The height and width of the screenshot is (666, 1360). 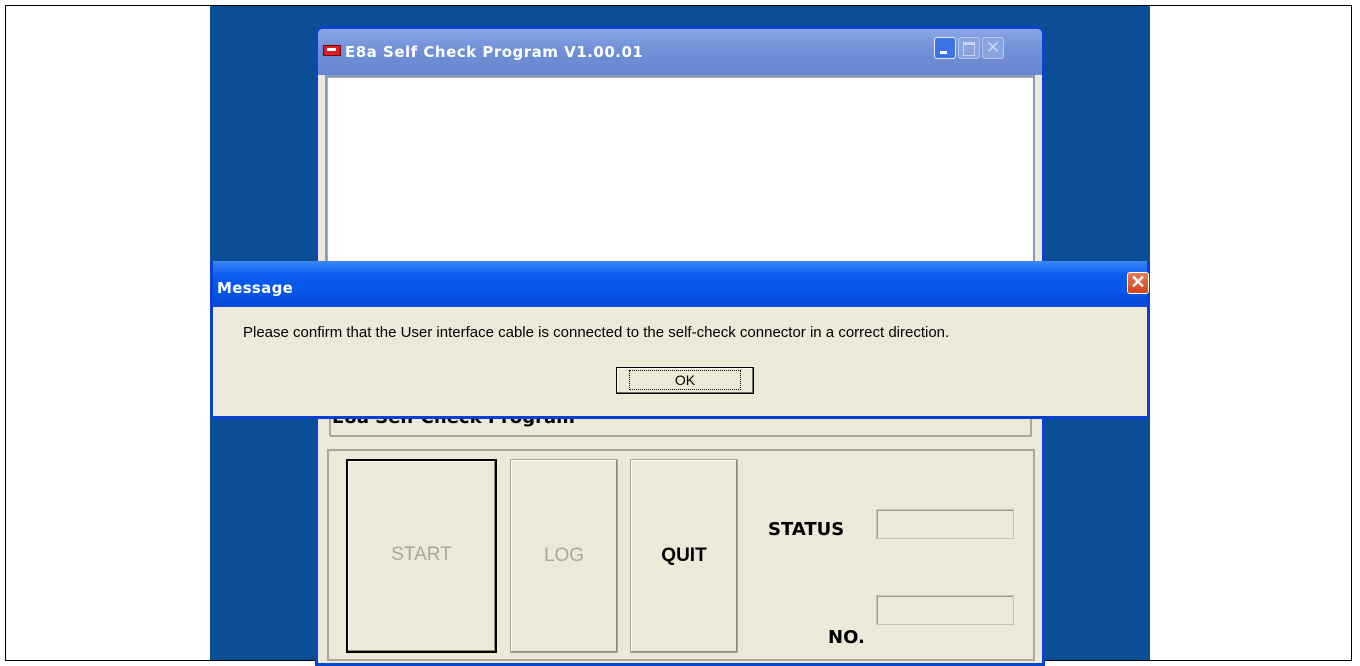 I want to click on dialog-title: Message, so click(x=255, y=288).